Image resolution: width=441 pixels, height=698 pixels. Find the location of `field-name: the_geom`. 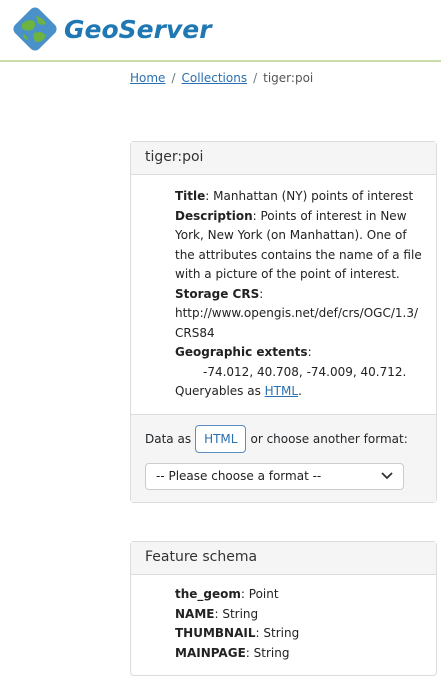

field-name: the_geom is located at coordinates (208, 594).